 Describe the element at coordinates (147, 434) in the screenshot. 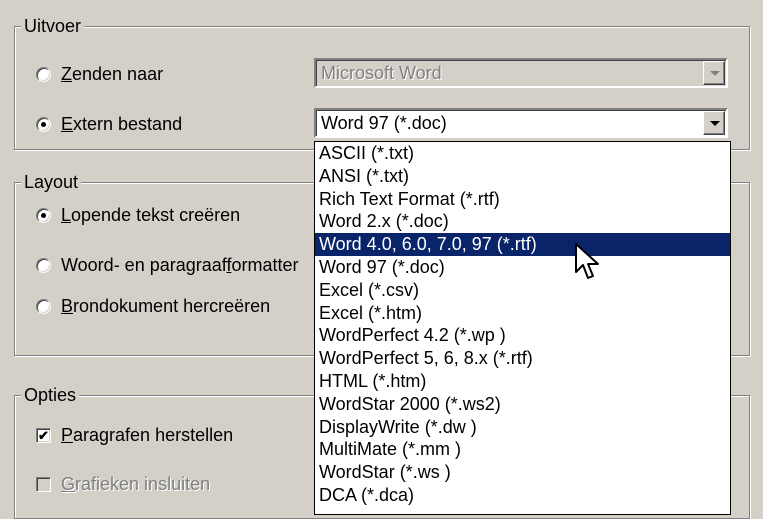

I see `restore-paragraphs-label: Paragrafen herstellen` at that location.